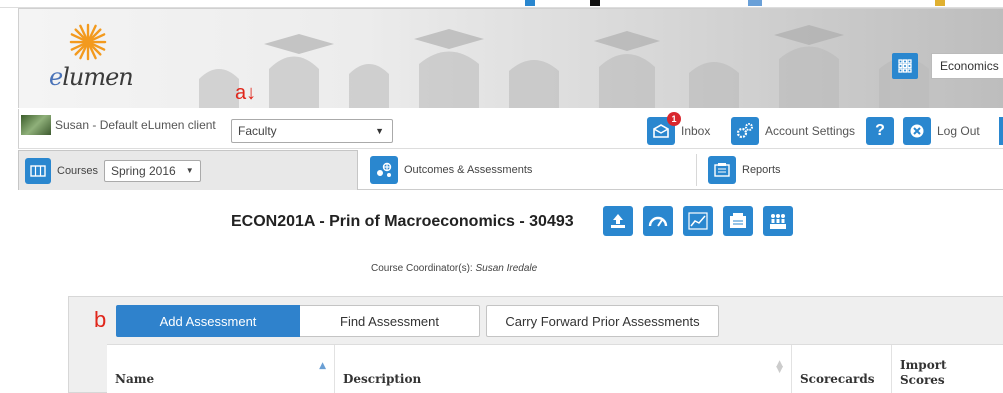  I want to click on tab-reports: Reports, so click(855, 170).